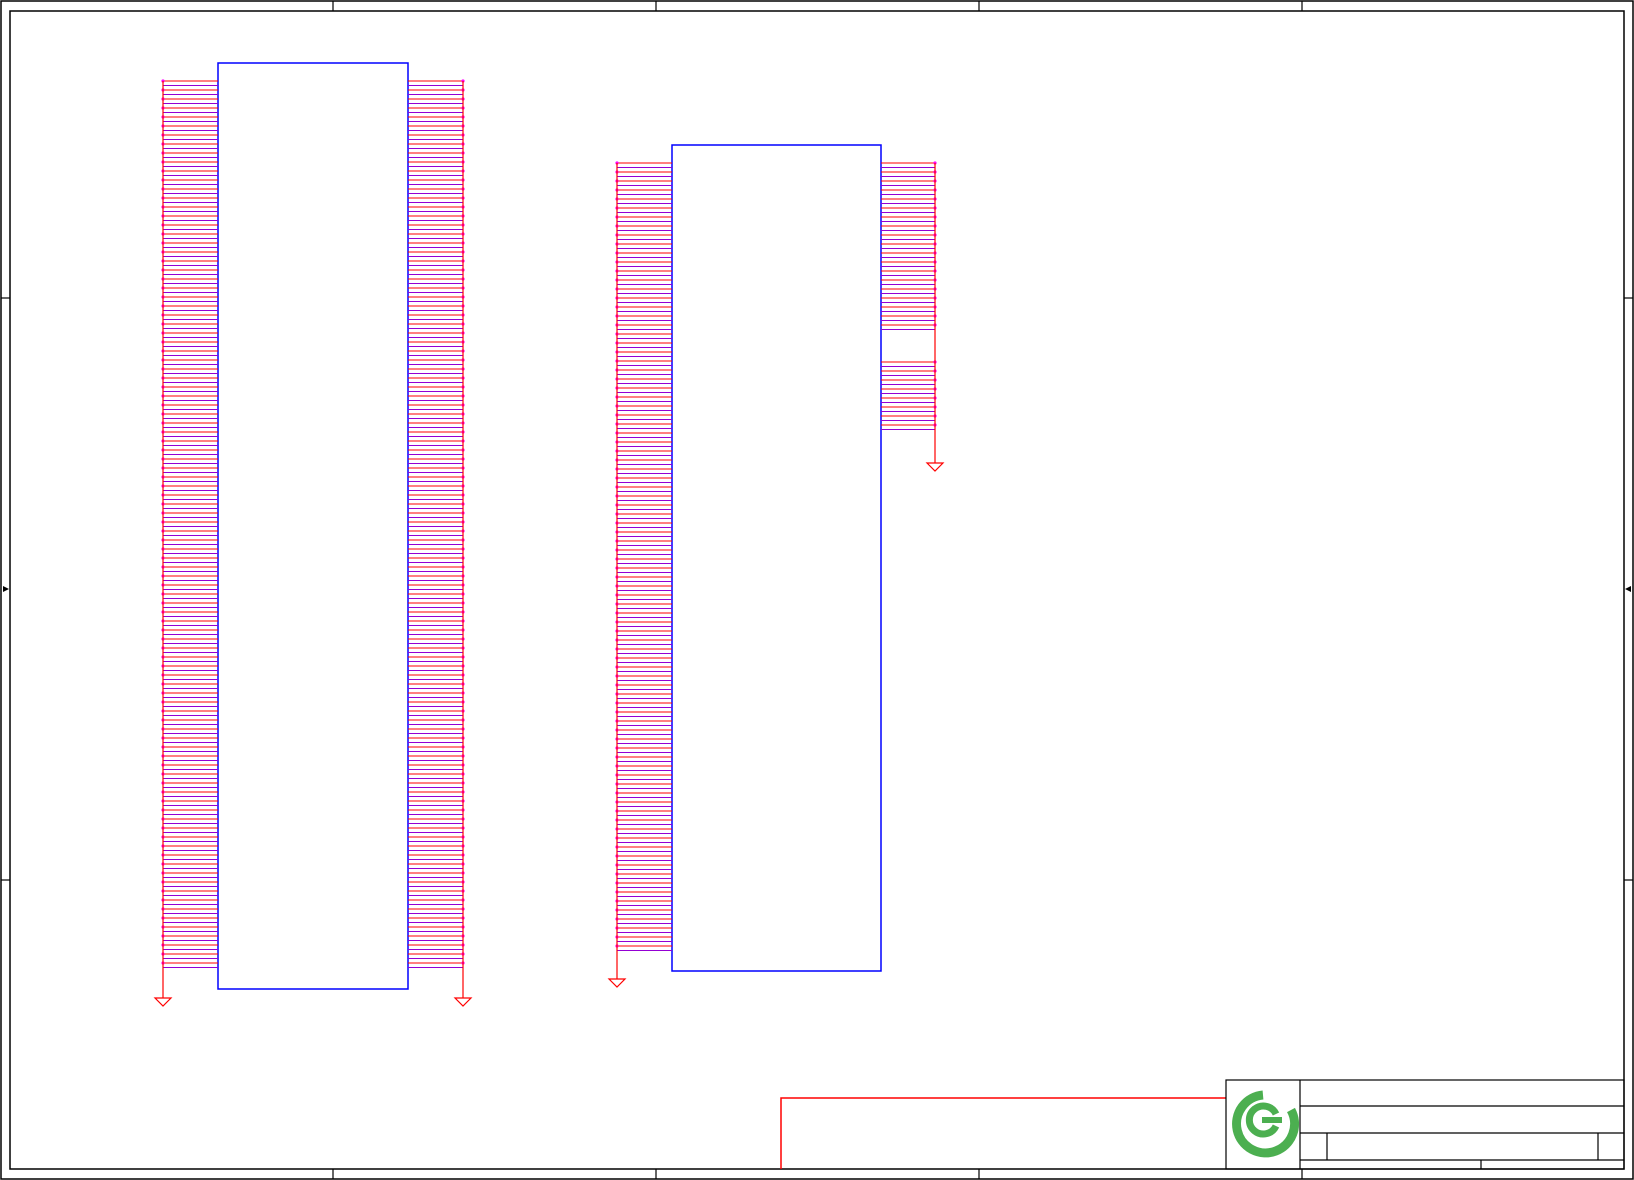  What do you see at coordinates (909, 312) in the screenshot?
I see `component-u2-right-pins` at bounding box center [909, 312].